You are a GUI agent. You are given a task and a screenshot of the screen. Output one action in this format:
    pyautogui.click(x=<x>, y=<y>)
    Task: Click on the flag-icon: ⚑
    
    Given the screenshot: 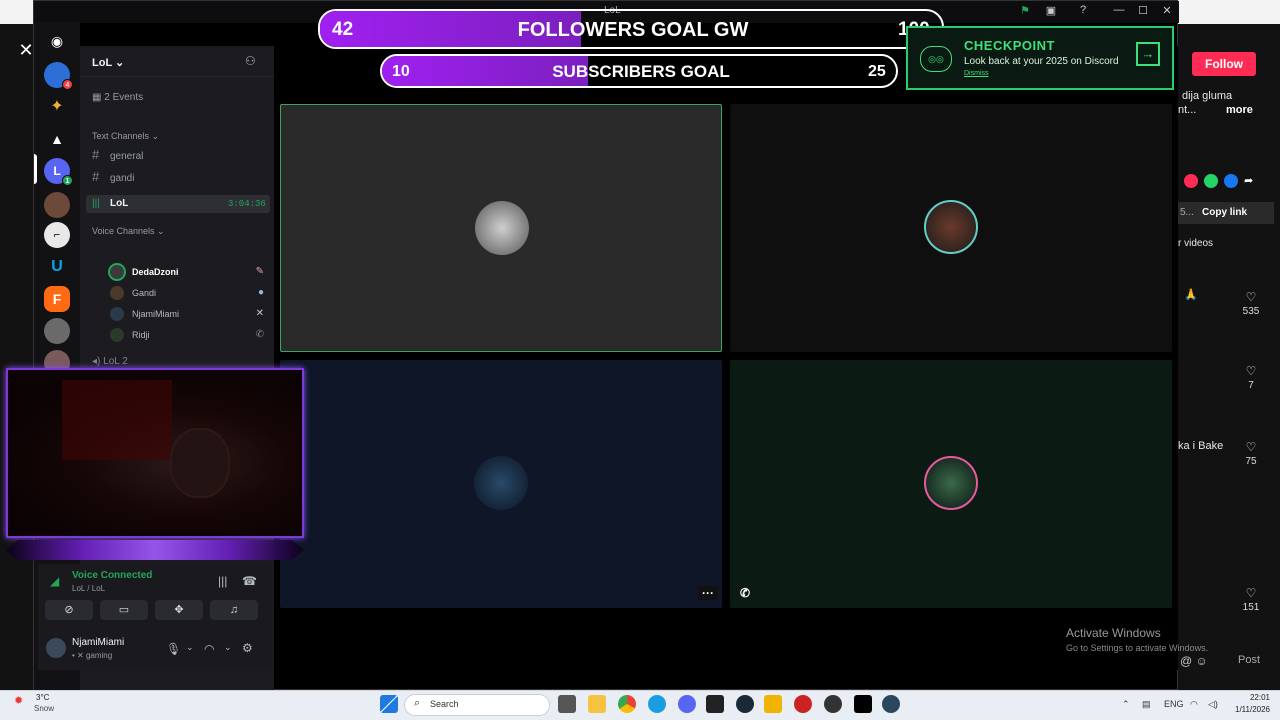 What is the action you would take?
    pyautogui.click(x=1025, y=10)
    